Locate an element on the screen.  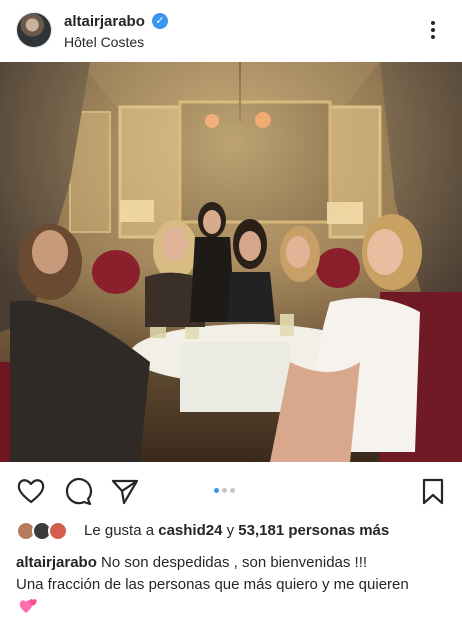
two-hearts-emoji-icon is located at coordinates (28, 606).